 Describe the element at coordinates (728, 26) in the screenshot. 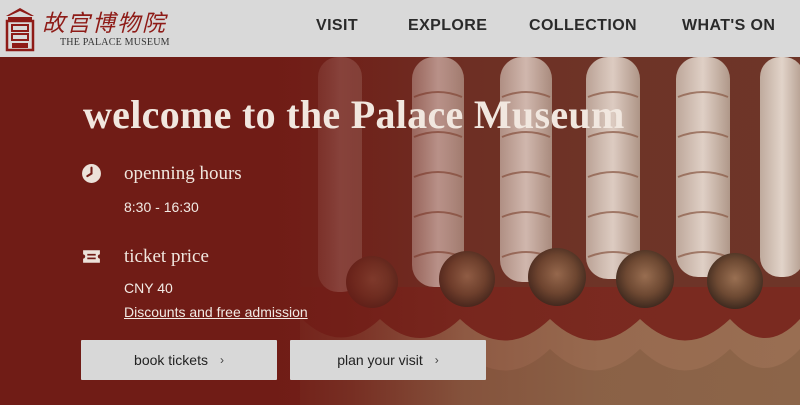

I see `nav-whats-on: WHAT'S ON` at that location.